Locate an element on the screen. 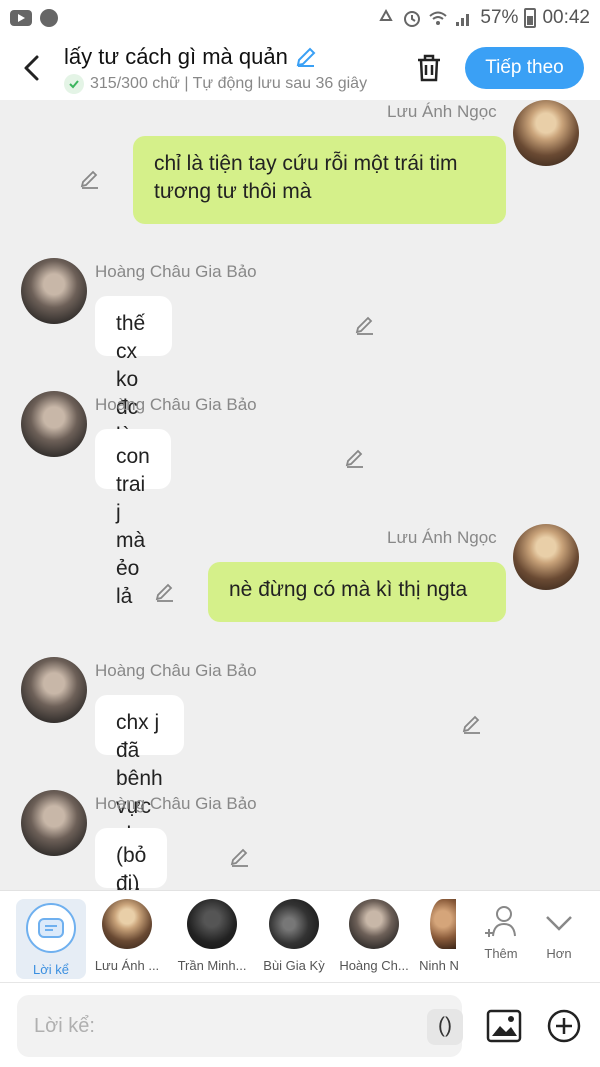  input-placeholder: Lời kể: is located at coordinates (64, 1026).